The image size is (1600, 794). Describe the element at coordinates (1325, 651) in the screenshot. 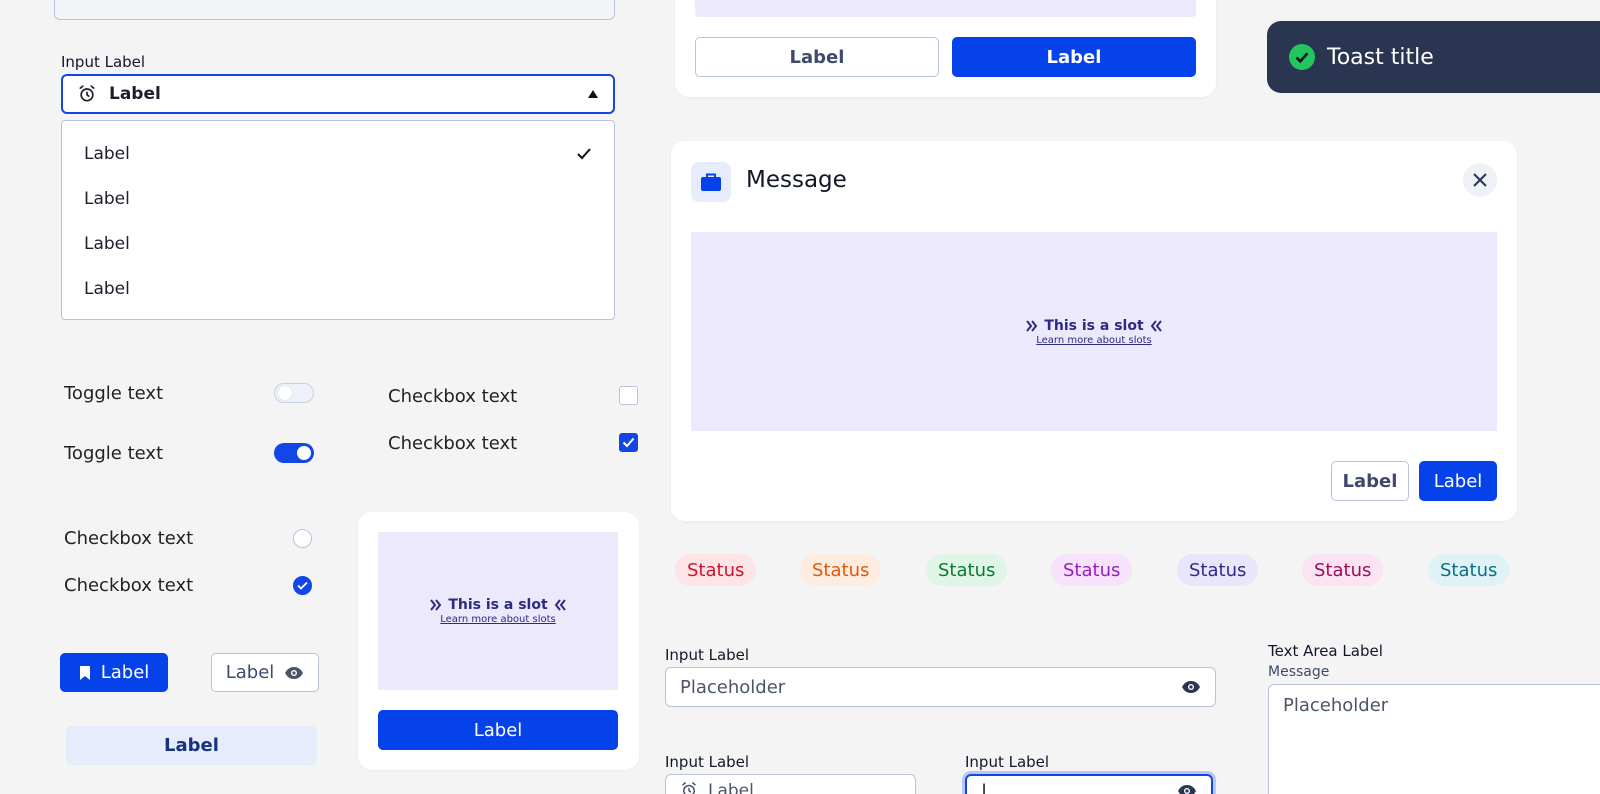

I see `textarea-label: Text Area Label` at that location.